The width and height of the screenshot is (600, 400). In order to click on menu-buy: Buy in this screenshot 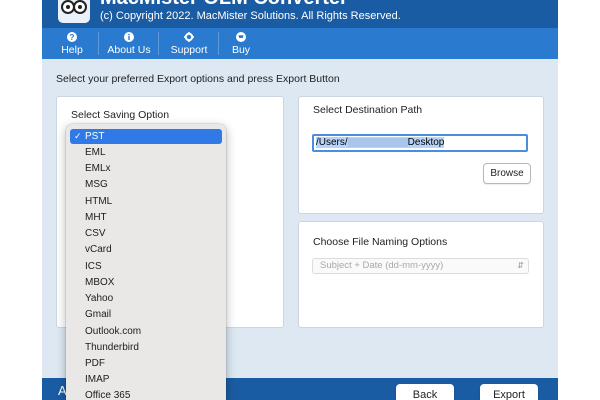, I will do `click(241, 43)`.